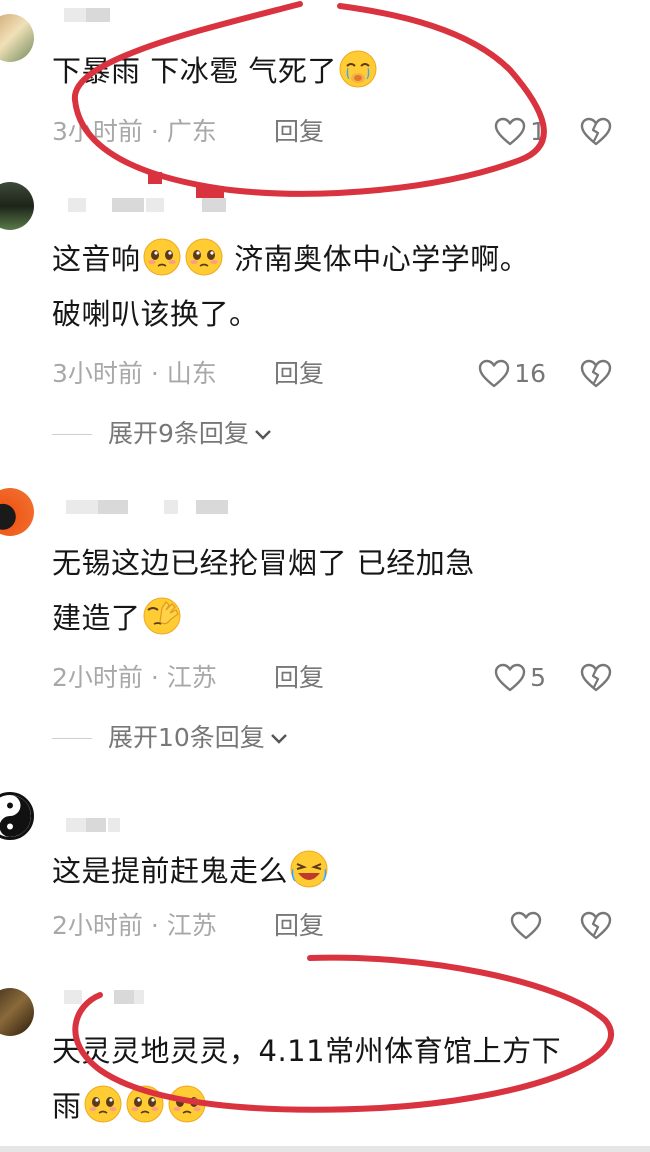  I want to click on comment-text: 这是提前赶鬼走么, so click(337, 871).